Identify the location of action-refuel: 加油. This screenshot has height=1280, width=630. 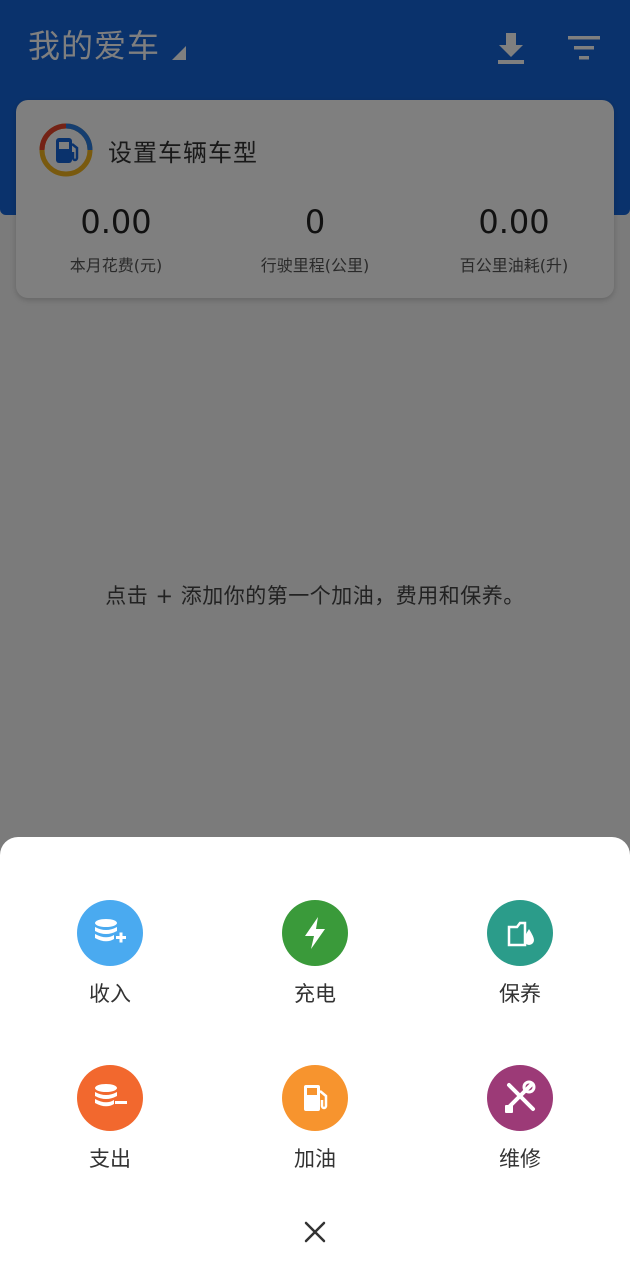
(315, 1119).